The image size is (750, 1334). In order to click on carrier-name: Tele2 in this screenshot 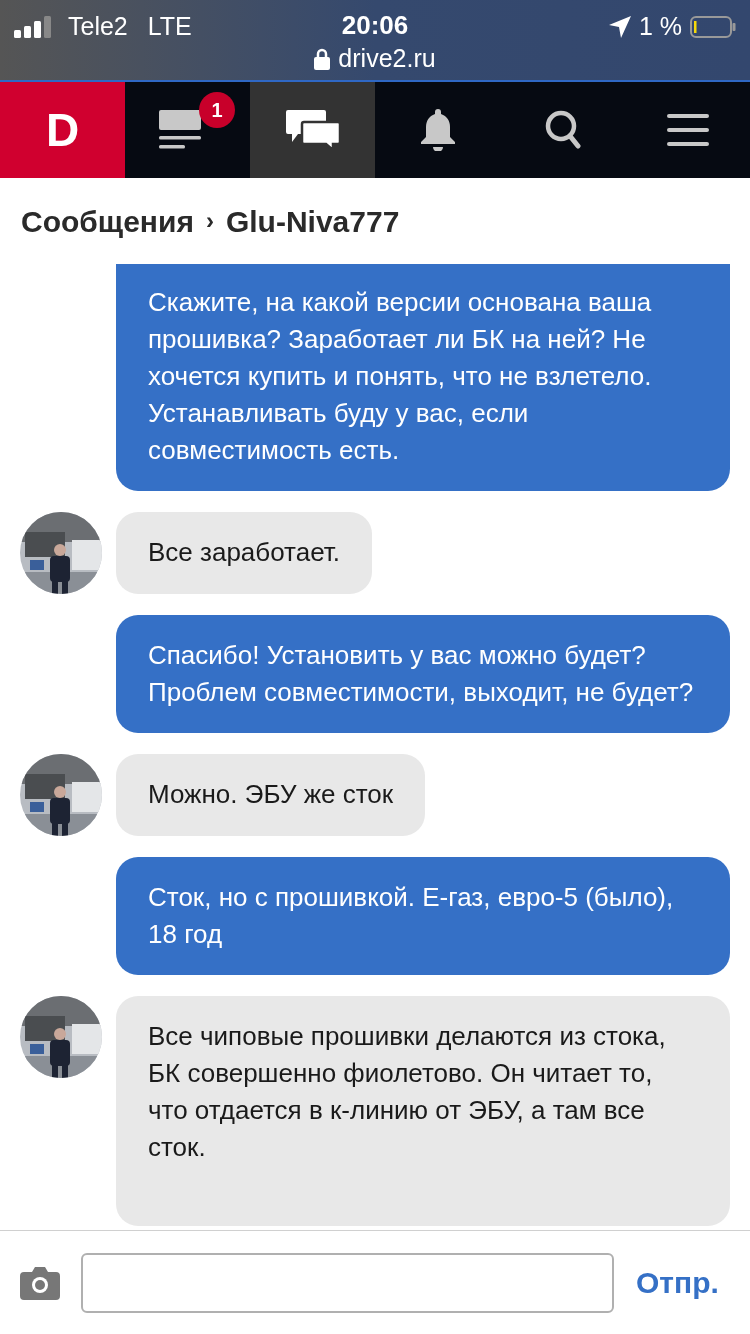, I will do `click(98, 26)`.